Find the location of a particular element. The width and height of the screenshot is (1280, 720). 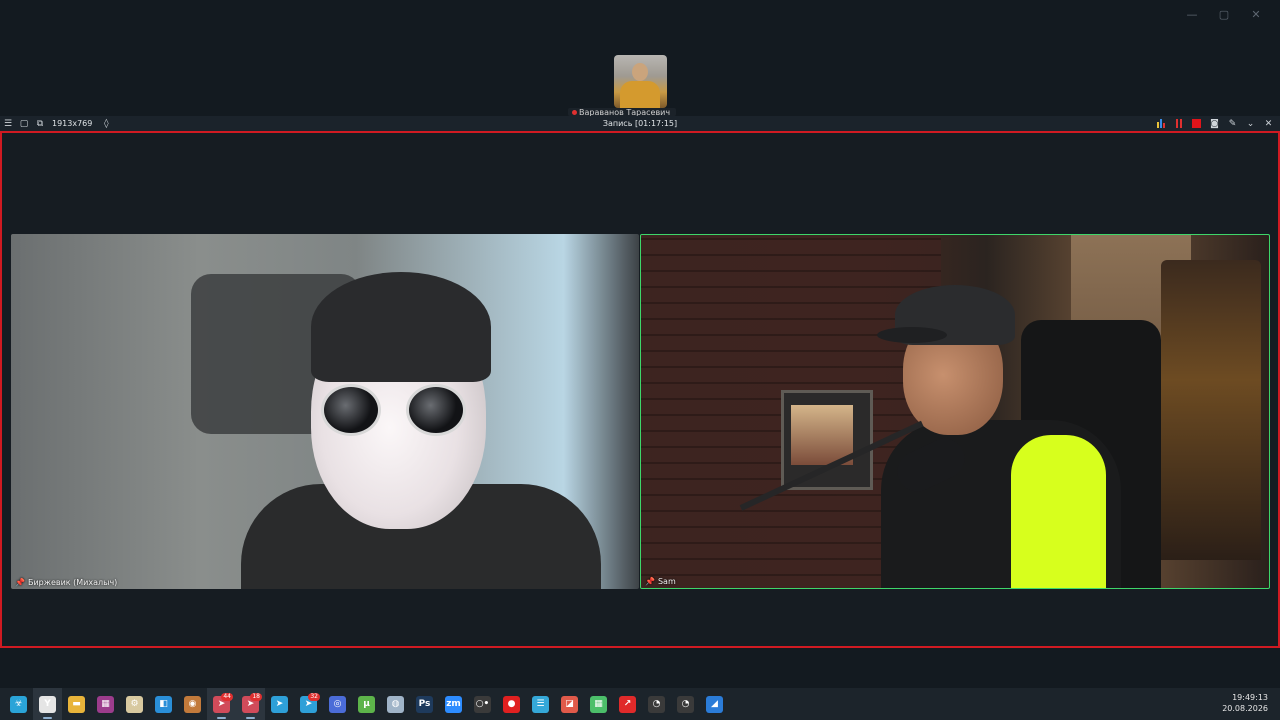

stop-icon is located at coordinates (1196, 124).